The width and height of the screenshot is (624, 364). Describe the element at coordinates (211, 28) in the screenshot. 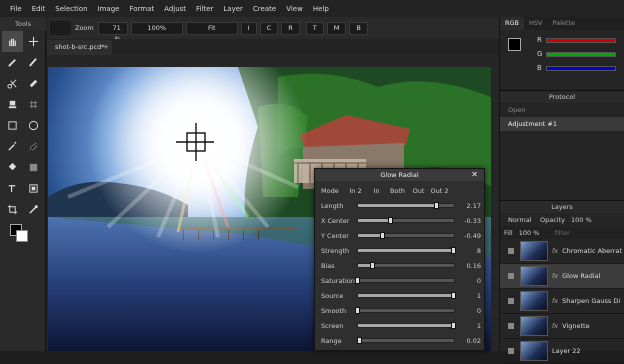

I see `fit-button: Fit` at that location.